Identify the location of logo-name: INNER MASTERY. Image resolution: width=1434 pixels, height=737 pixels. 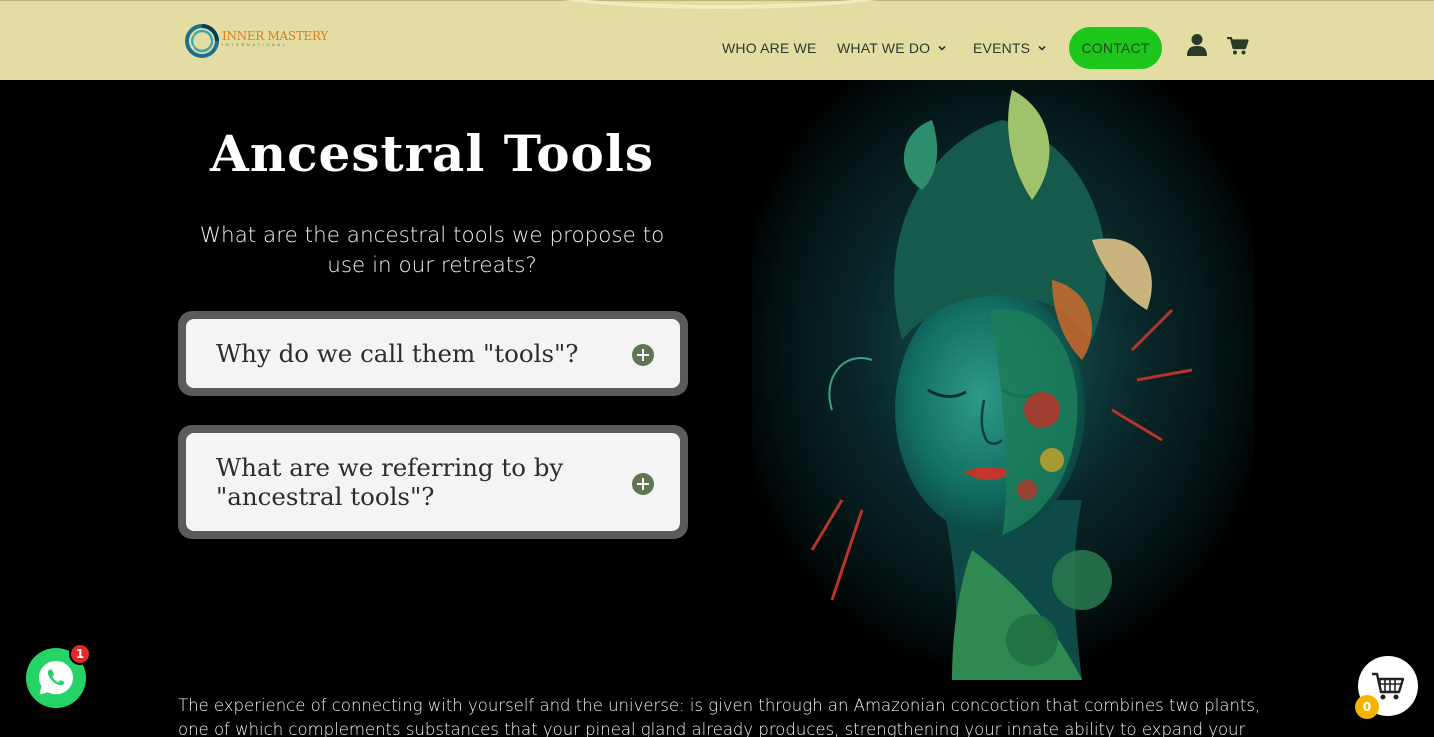
(275, 35).